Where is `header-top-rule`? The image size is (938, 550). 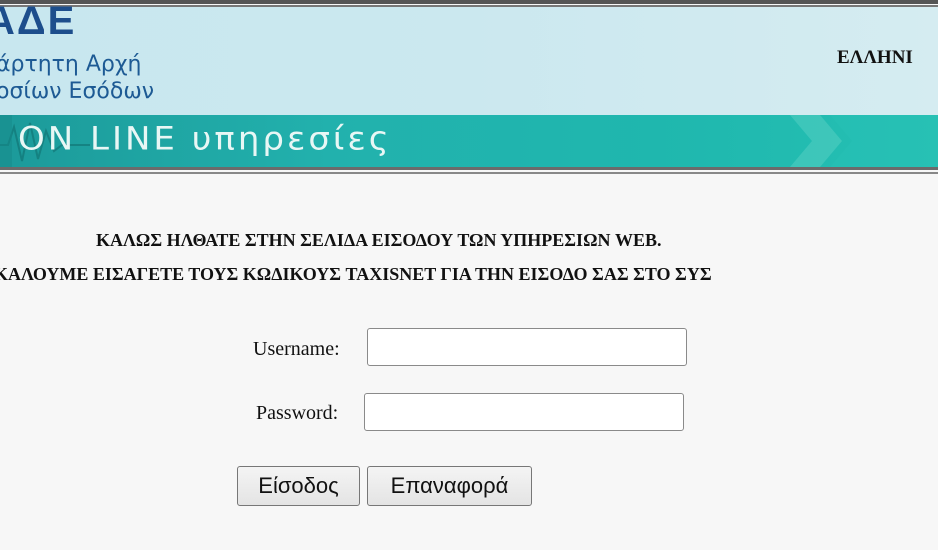 header-top-rule is located at coordinates (469, 2).